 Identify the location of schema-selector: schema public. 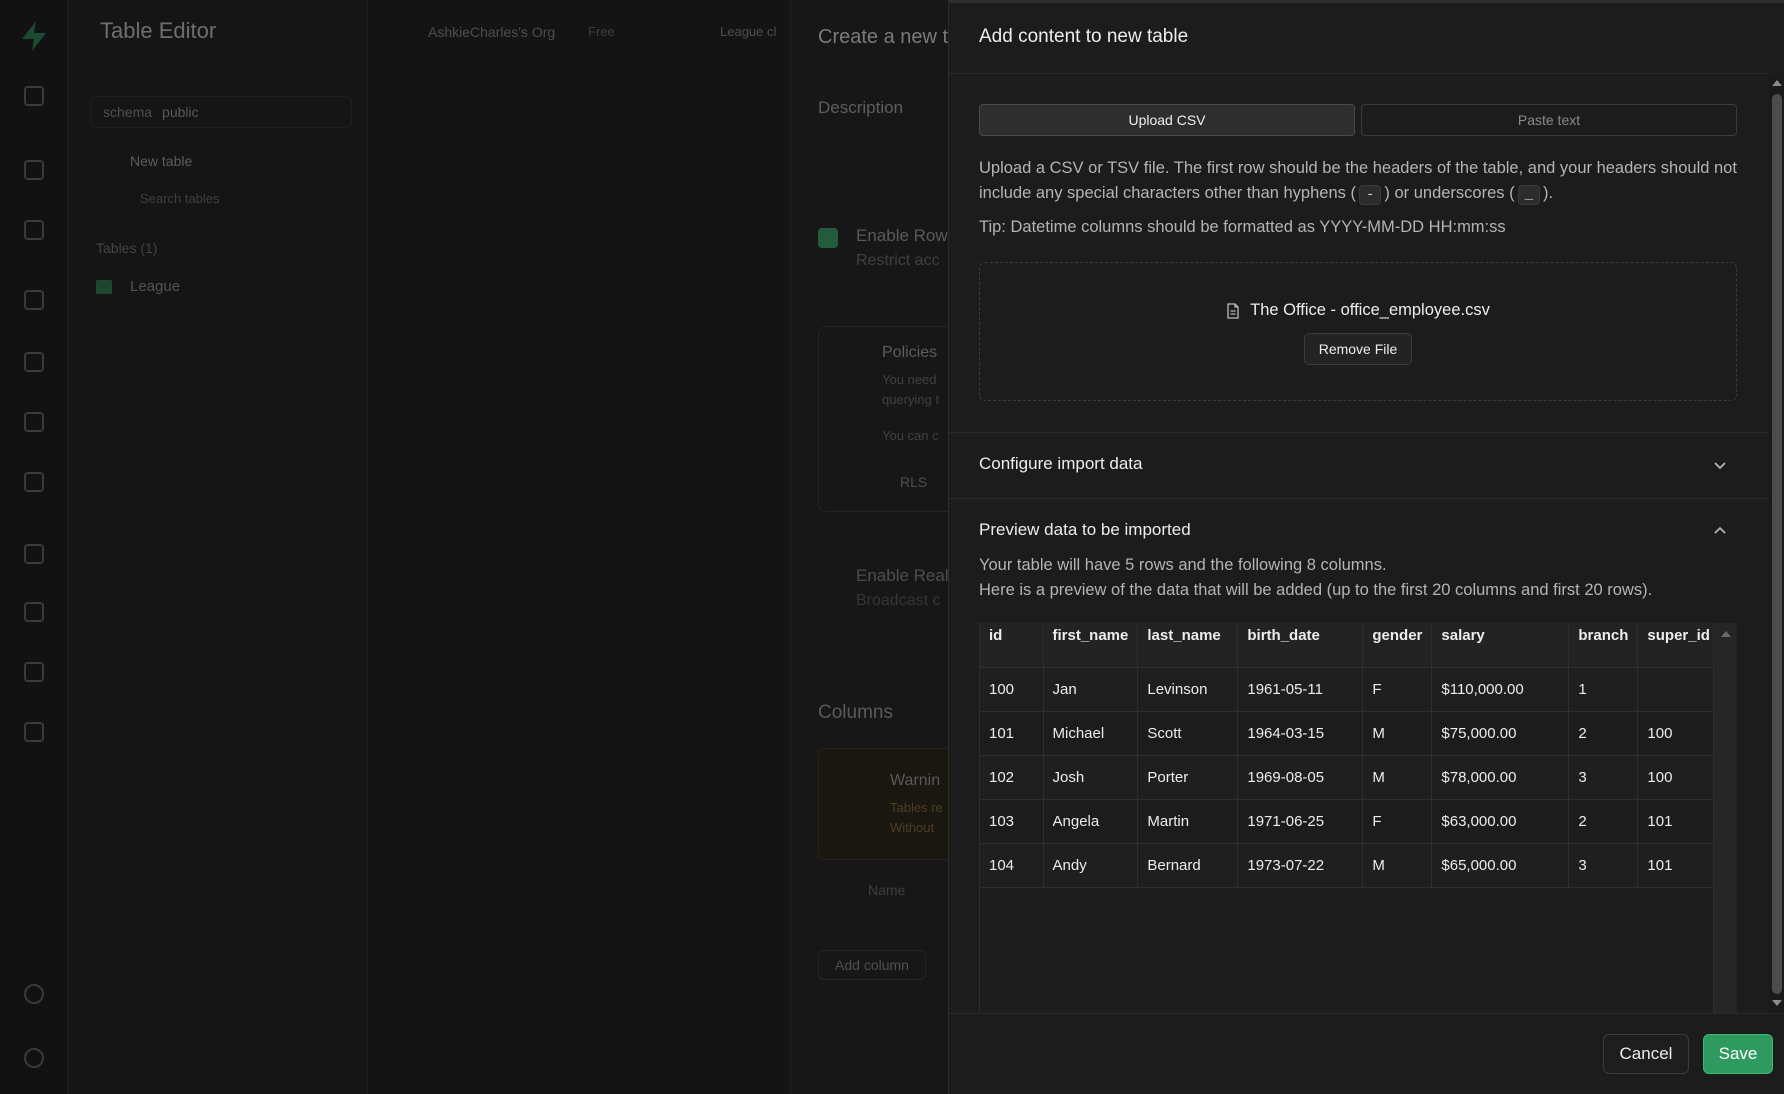
(221, 112).